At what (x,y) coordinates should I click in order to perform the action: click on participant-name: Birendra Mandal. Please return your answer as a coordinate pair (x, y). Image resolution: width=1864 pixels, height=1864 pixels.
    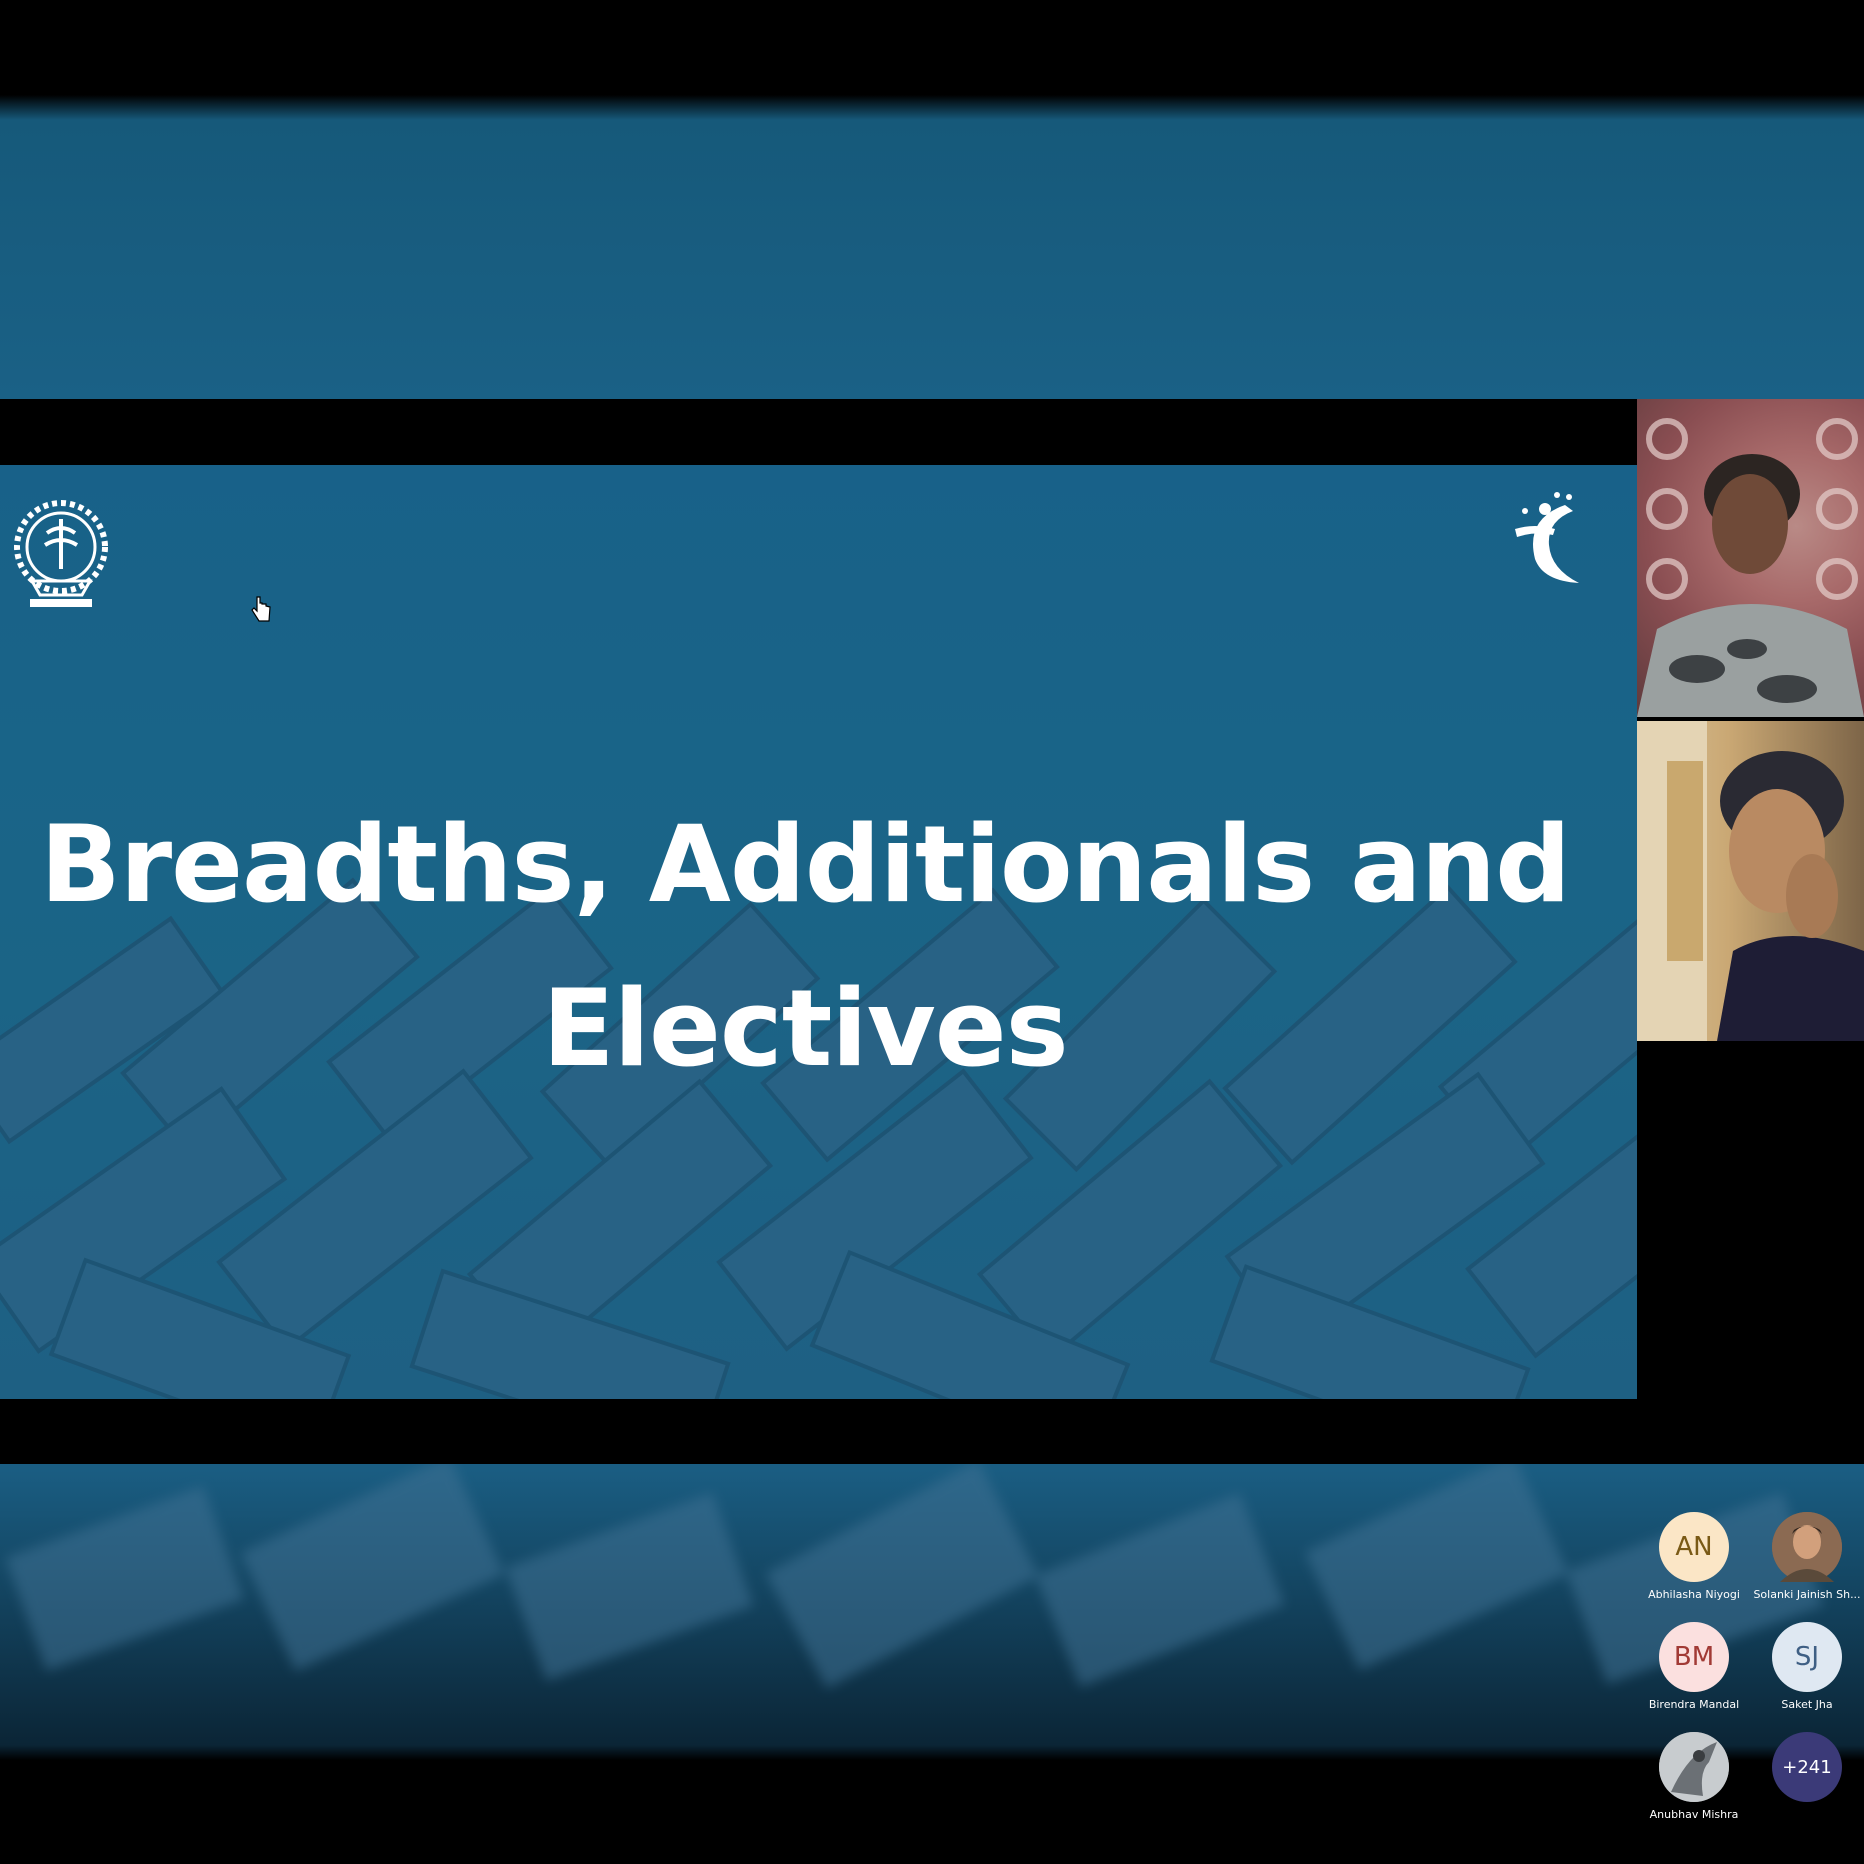
    Looking at the image, I should click on (1694, 1704).